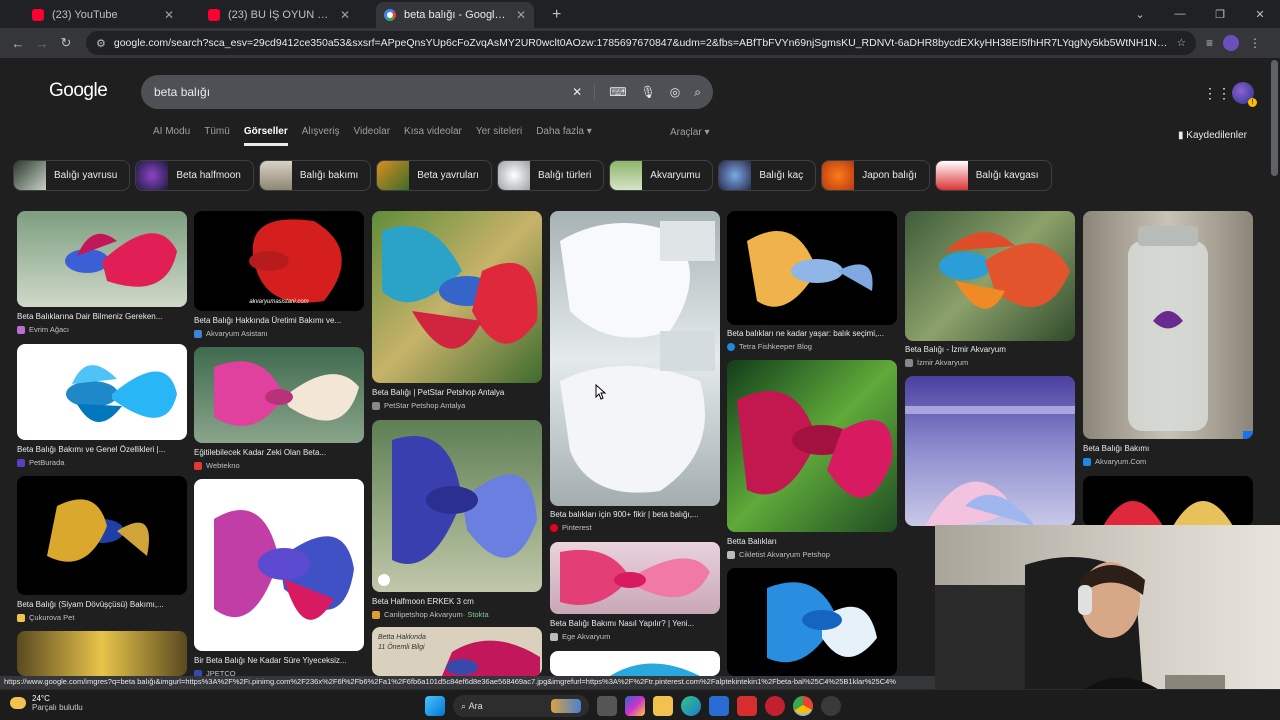  I want to click on taskbar-search-label: Ara, so click(475, 706).